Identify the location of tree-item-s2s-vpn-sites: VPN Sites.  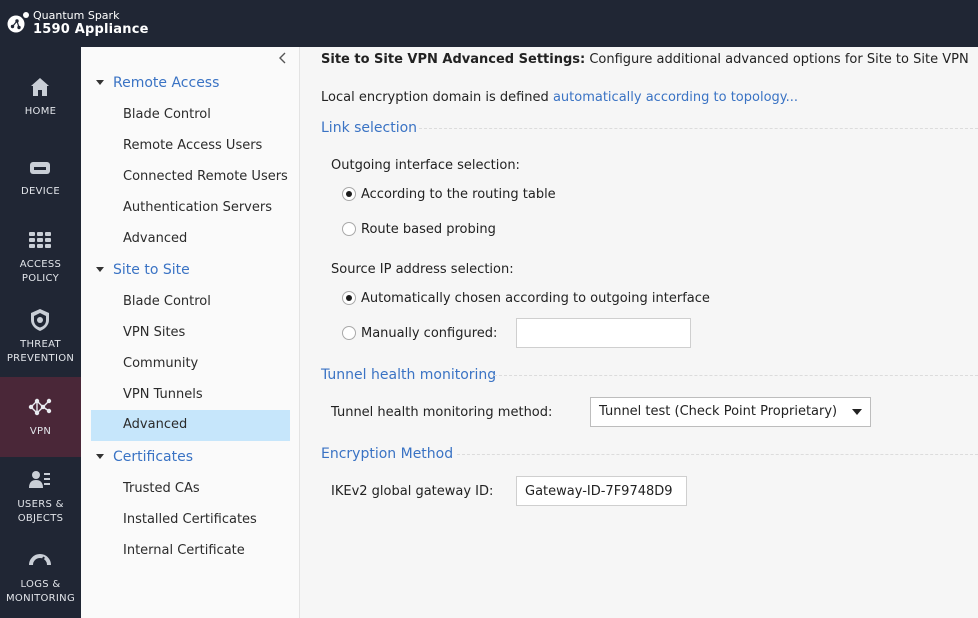
(190, 333).